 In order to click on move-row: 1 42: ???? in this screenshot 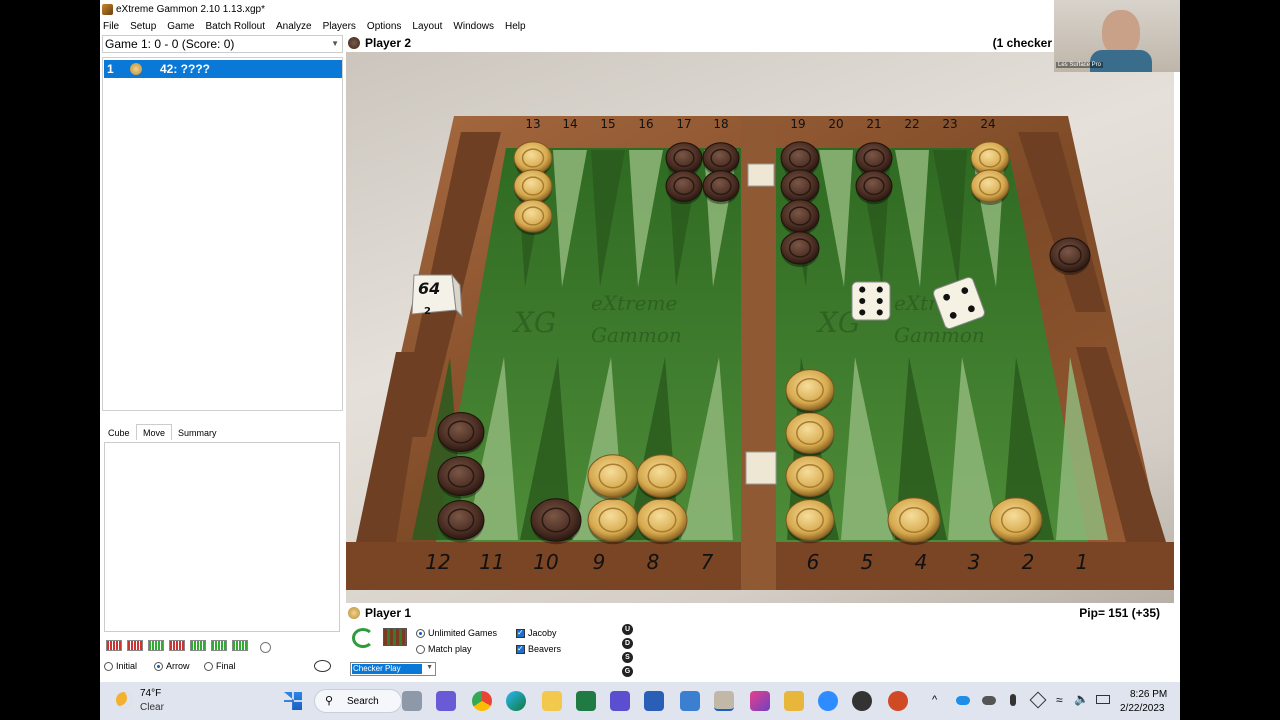, I will do `click(223, 69)`.